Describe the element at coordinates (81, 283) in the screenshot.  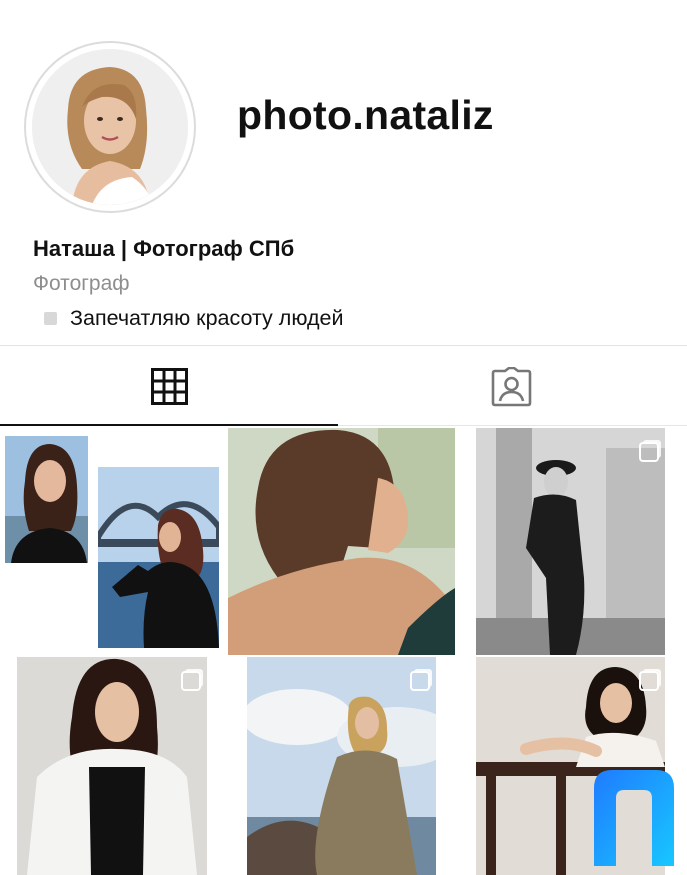
I see `profile-category: Фотограф` at that location.